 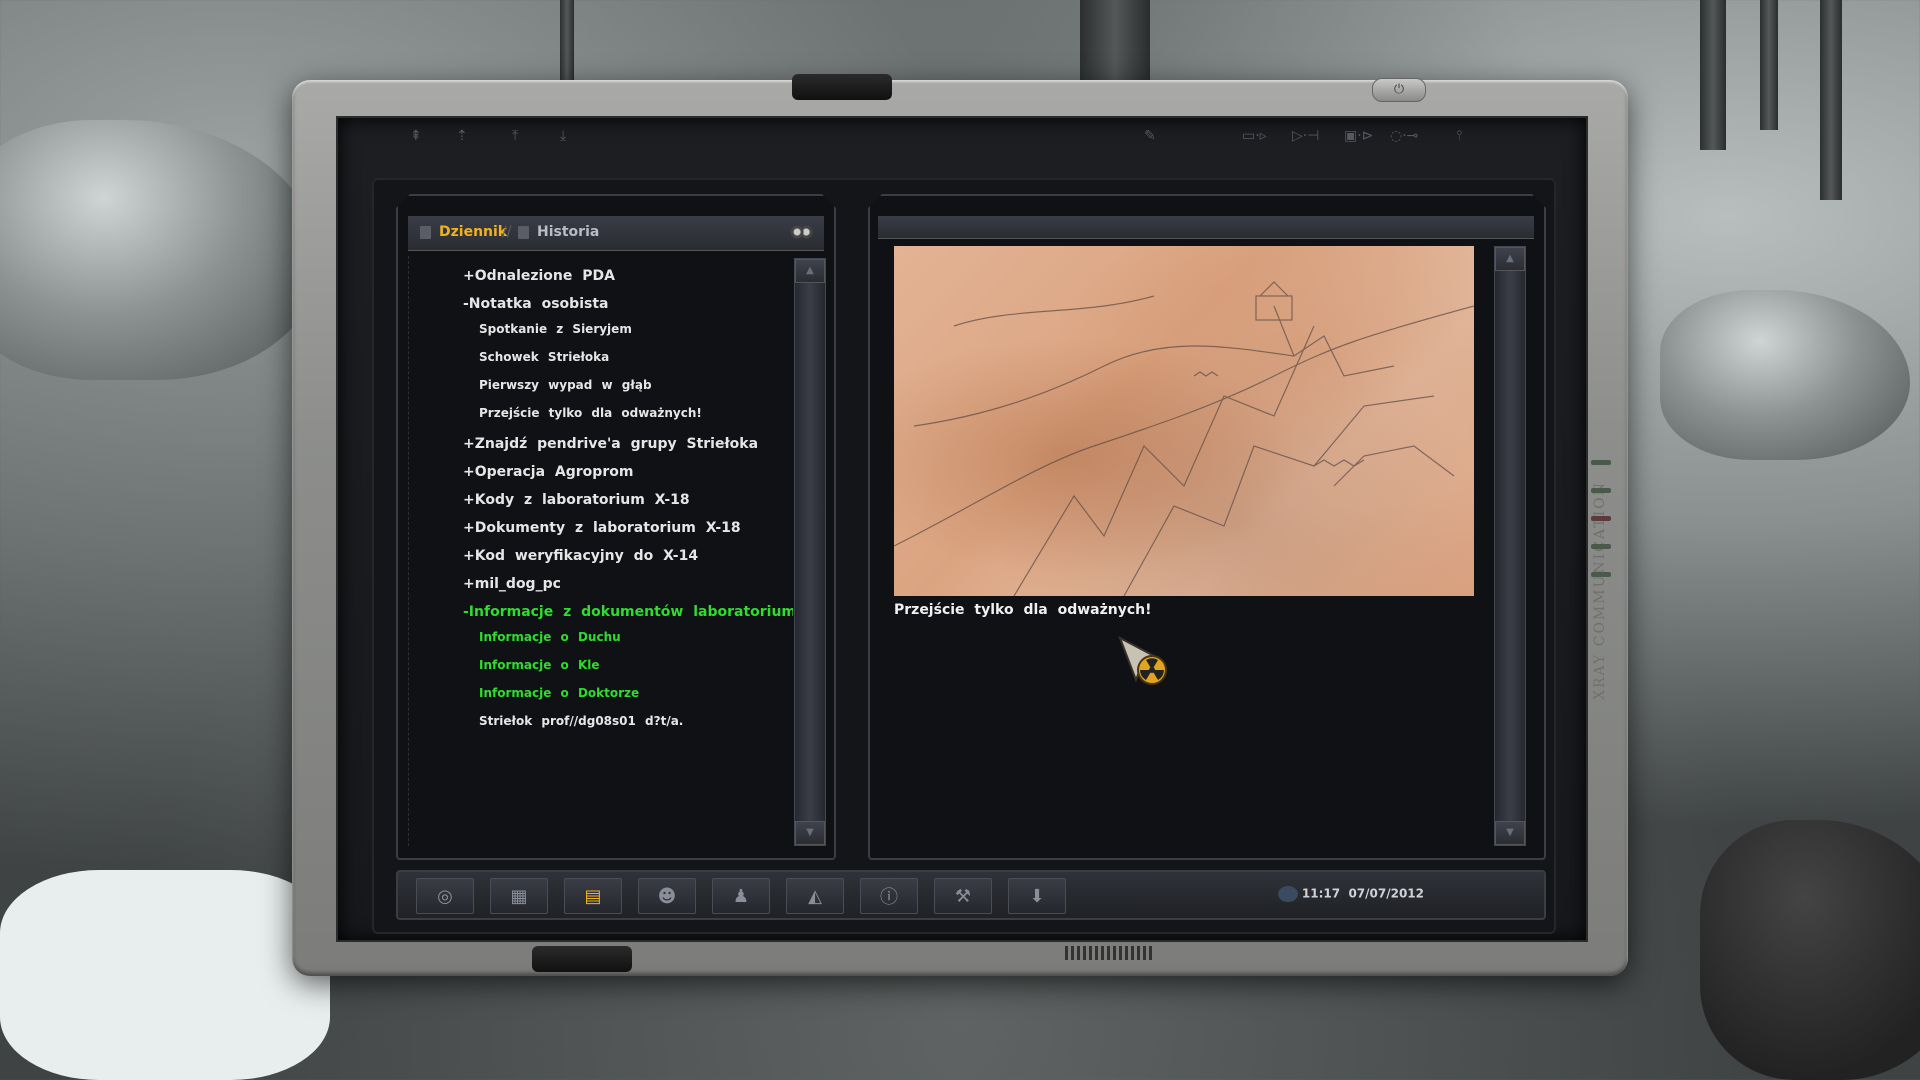 I want to click on ranking-icon: ♟, so click(x=741, y=896).